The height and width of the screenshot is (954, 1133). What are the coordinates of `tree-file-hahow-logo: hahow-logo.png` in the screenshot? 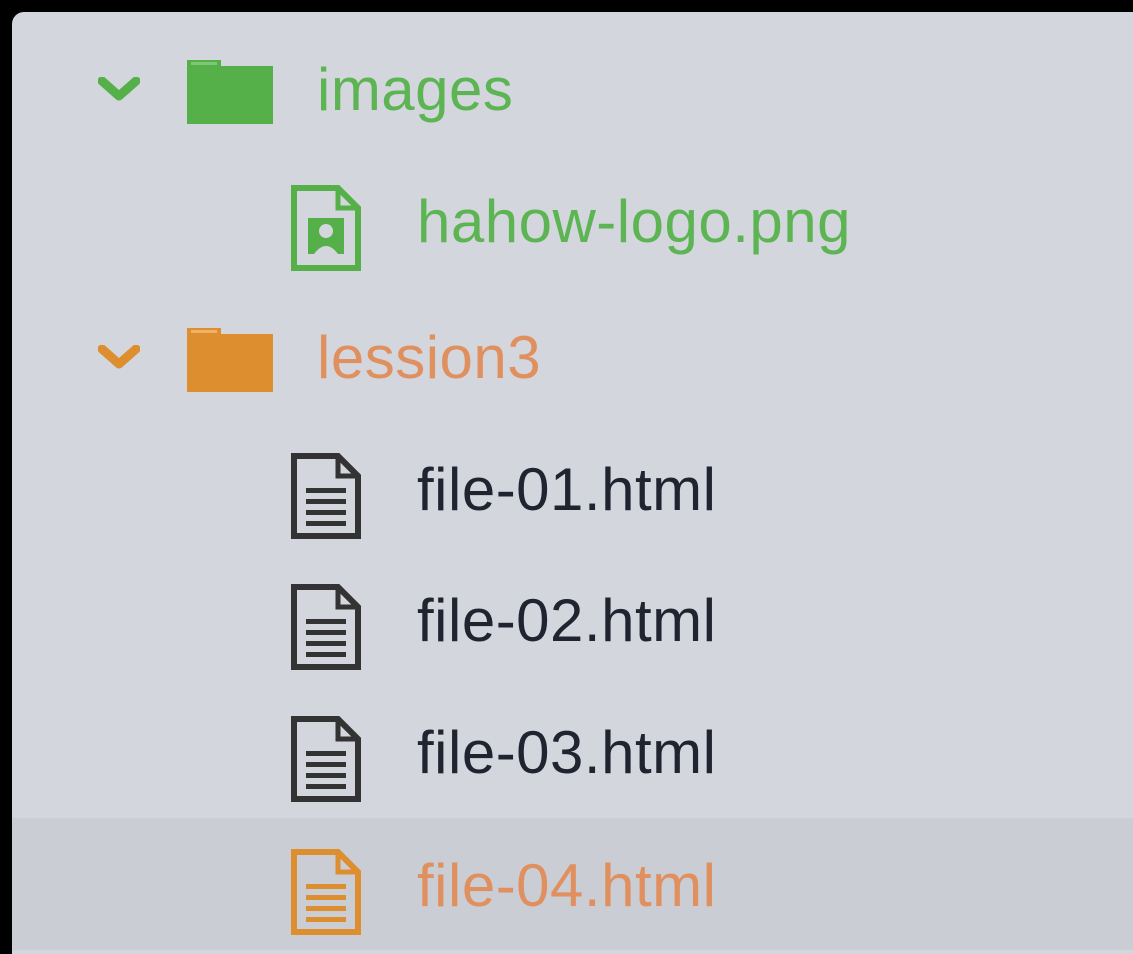 It's located at (572, 220).